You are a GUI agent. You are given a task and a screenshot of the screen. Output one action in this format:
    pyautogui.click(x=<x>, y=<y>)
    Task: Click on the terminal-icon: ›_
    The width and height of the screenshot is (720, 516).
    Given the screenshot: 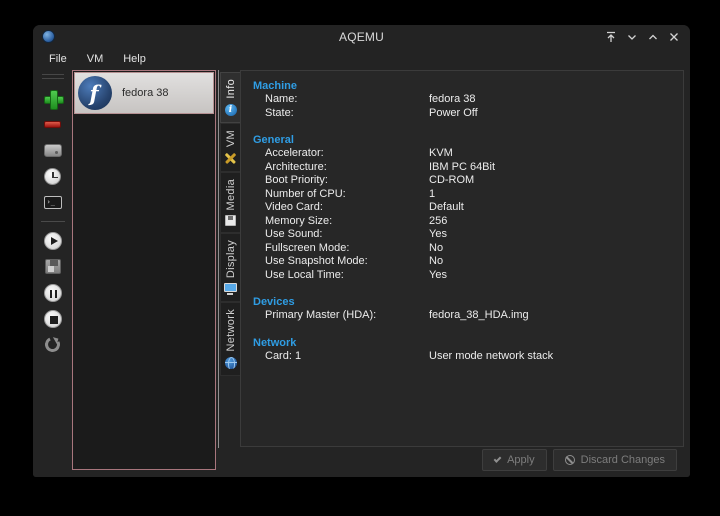 What is the action you would take?
    pyautogui.click(x=52, y=202)
    